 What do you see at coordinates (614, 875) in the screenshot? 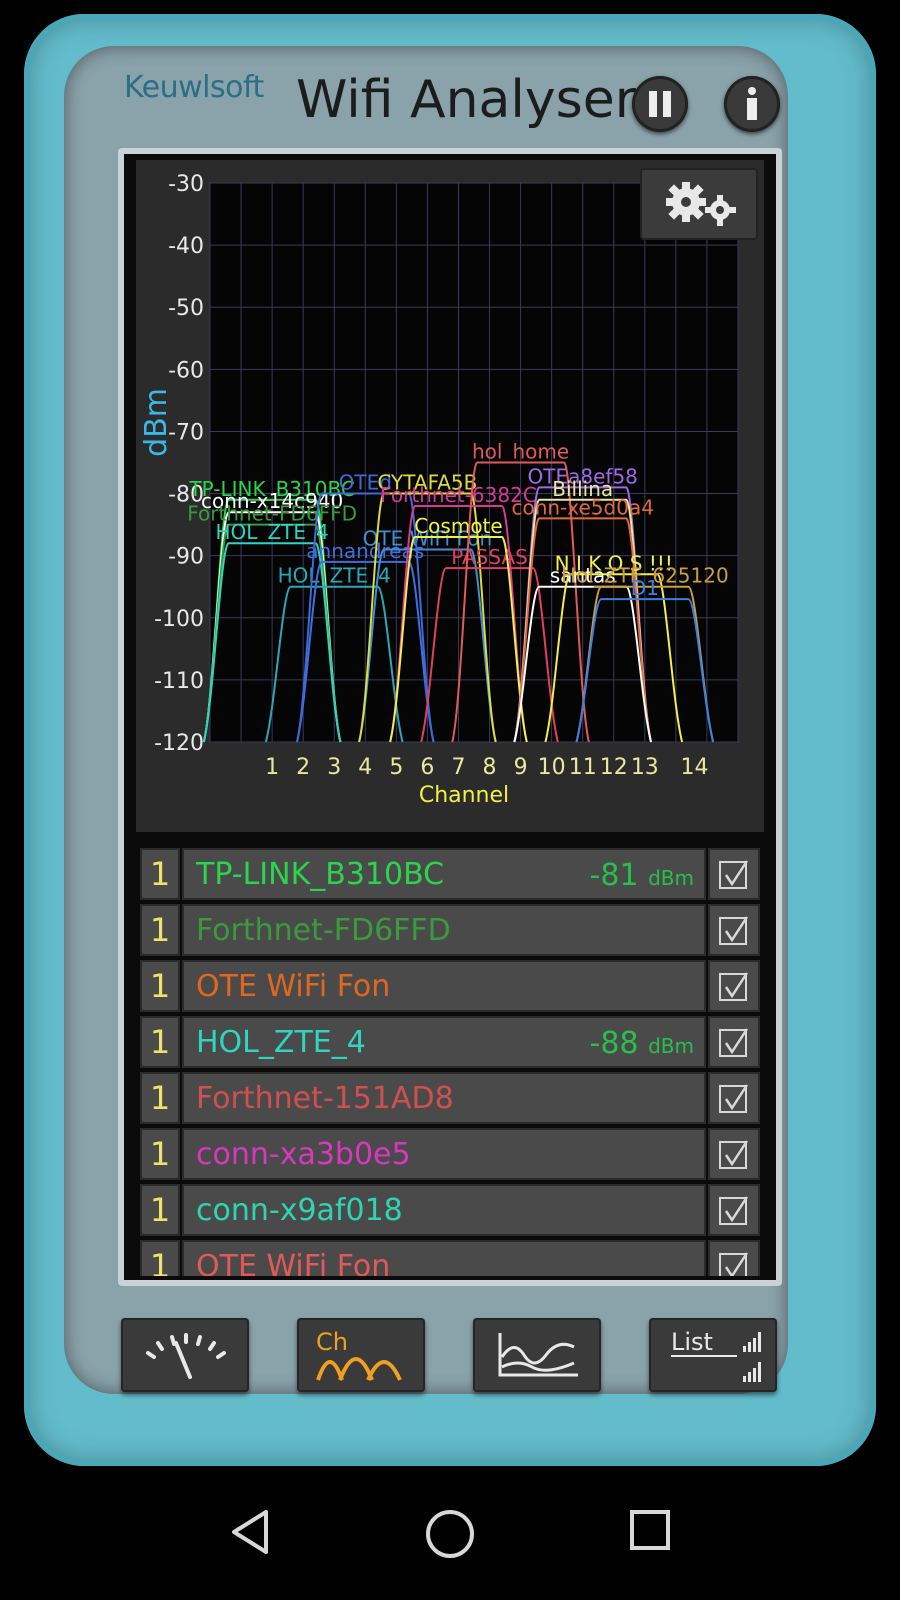
I see `network-level-value: -81` at bounding box center [614, 875].